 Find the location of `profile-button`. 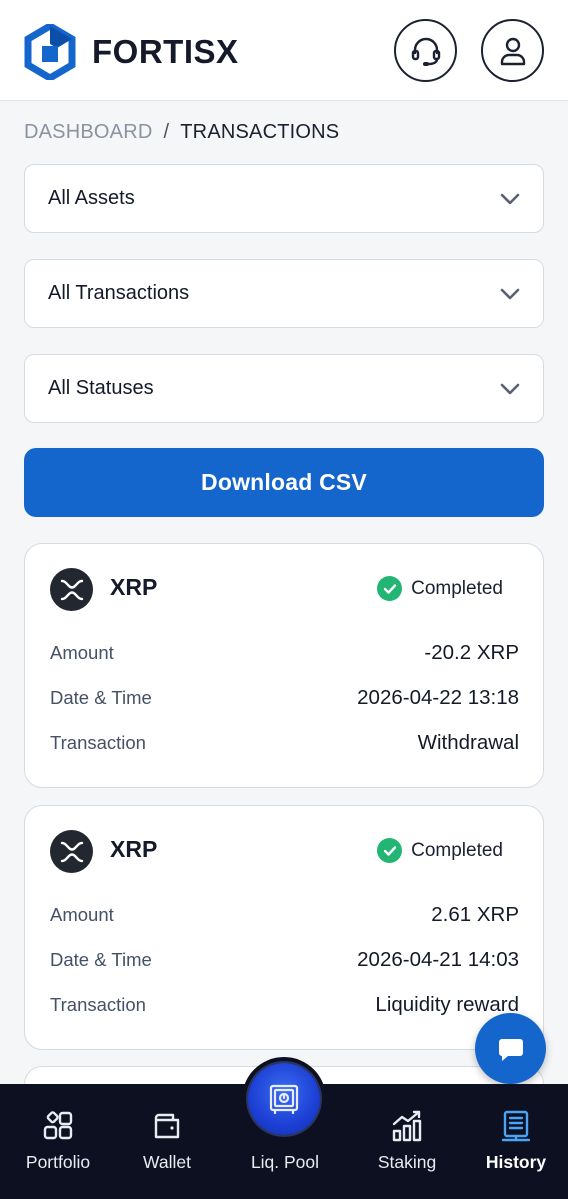

profile-button is located at coordinates (512, 50).